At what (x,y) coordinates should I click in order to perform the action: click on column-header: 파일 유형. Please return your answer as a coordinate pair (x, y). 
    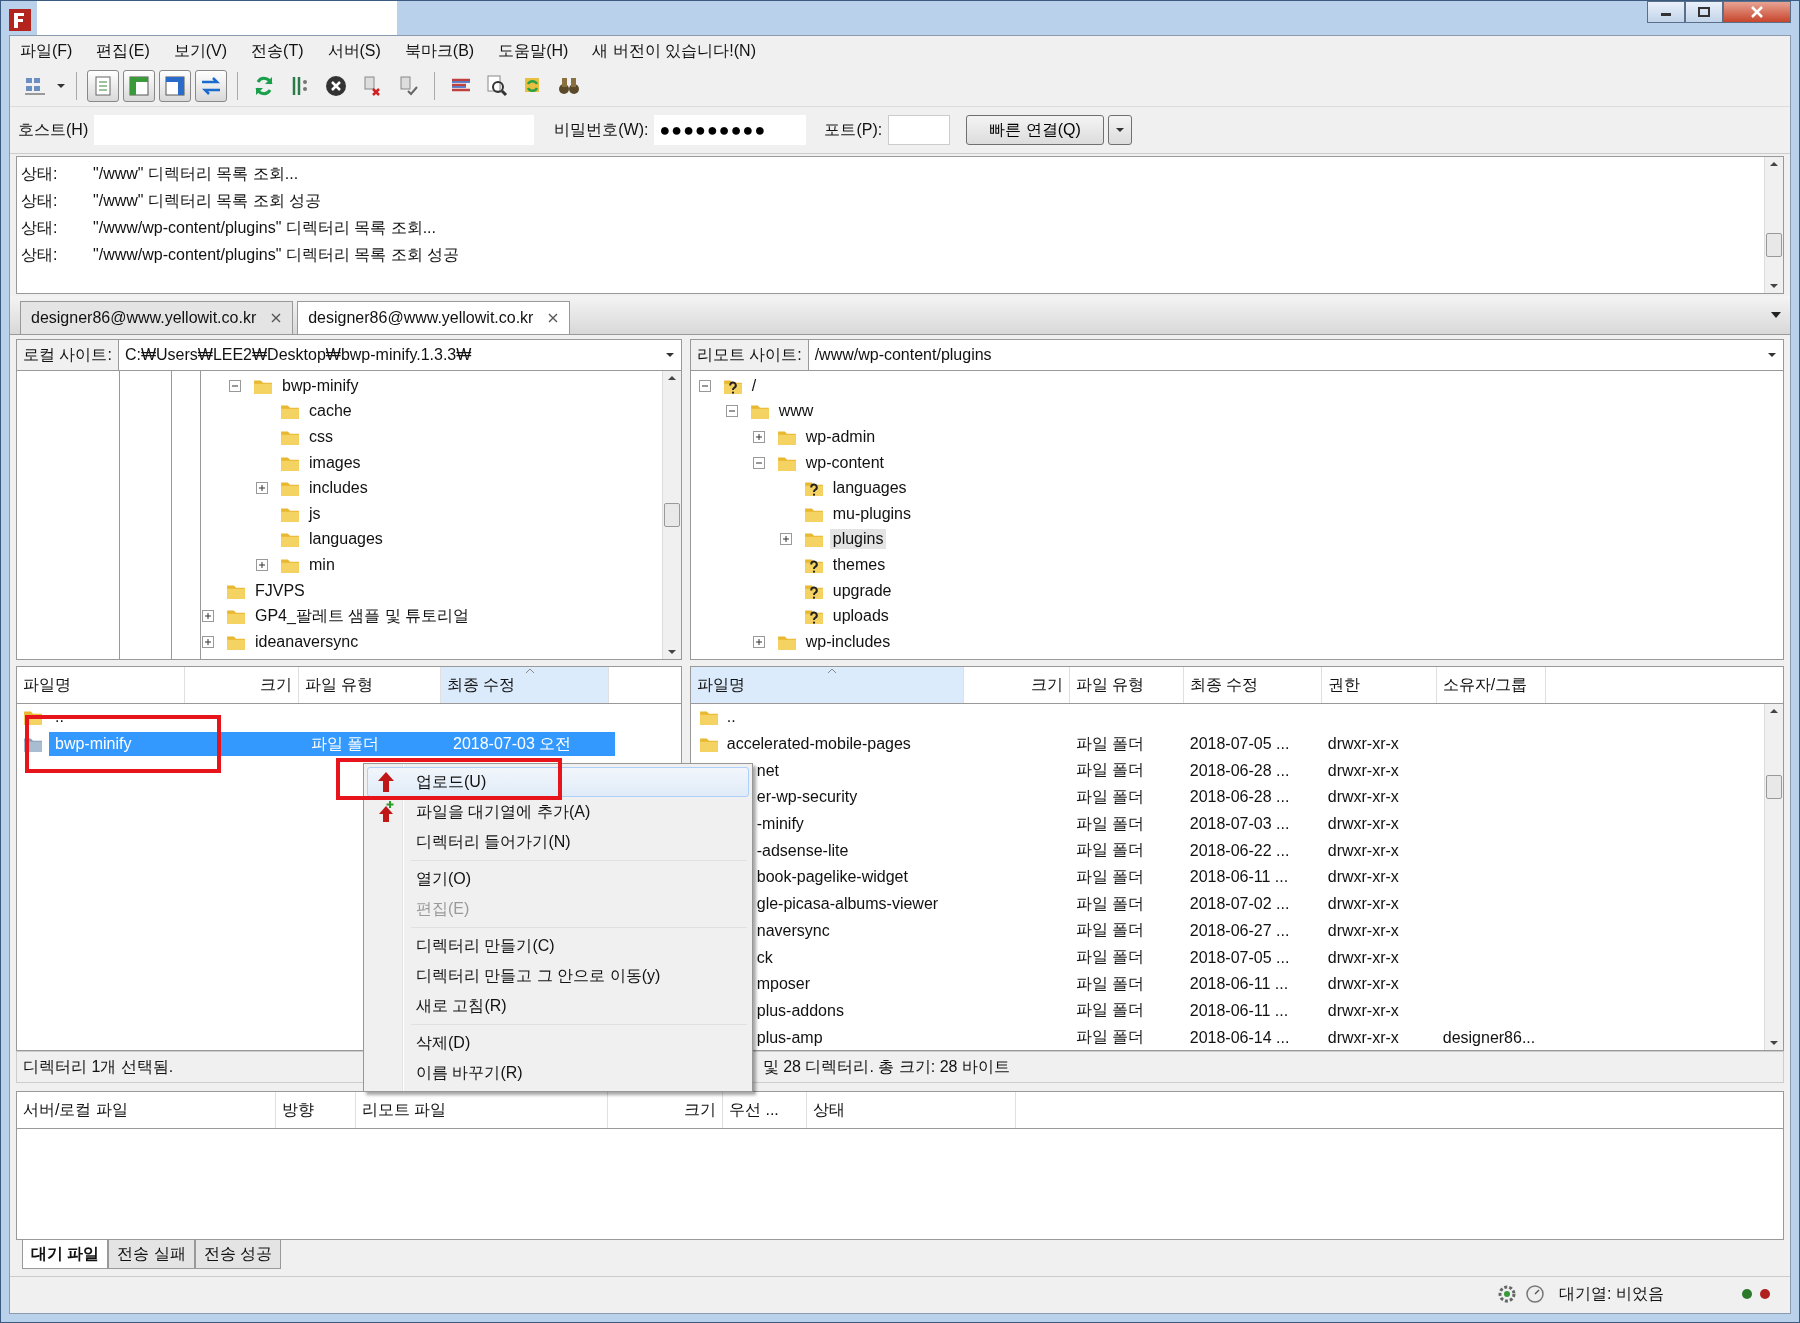
    Looking at the image, I should click on (1126, 685).